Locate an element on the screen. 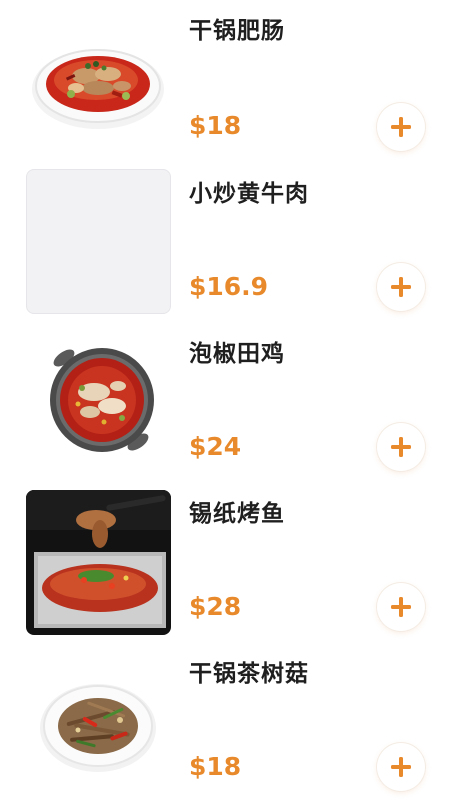 This screenshot has width=450, height=800. dish-name: 干锅茶树菇 is located at coordinates (249, 674).